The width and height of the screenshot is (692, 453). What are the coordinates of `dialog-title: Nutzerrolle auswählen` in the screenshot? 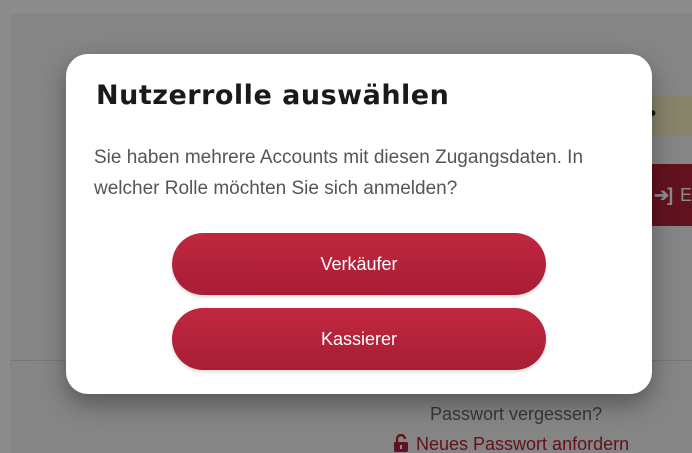 It's located at (273, 95).